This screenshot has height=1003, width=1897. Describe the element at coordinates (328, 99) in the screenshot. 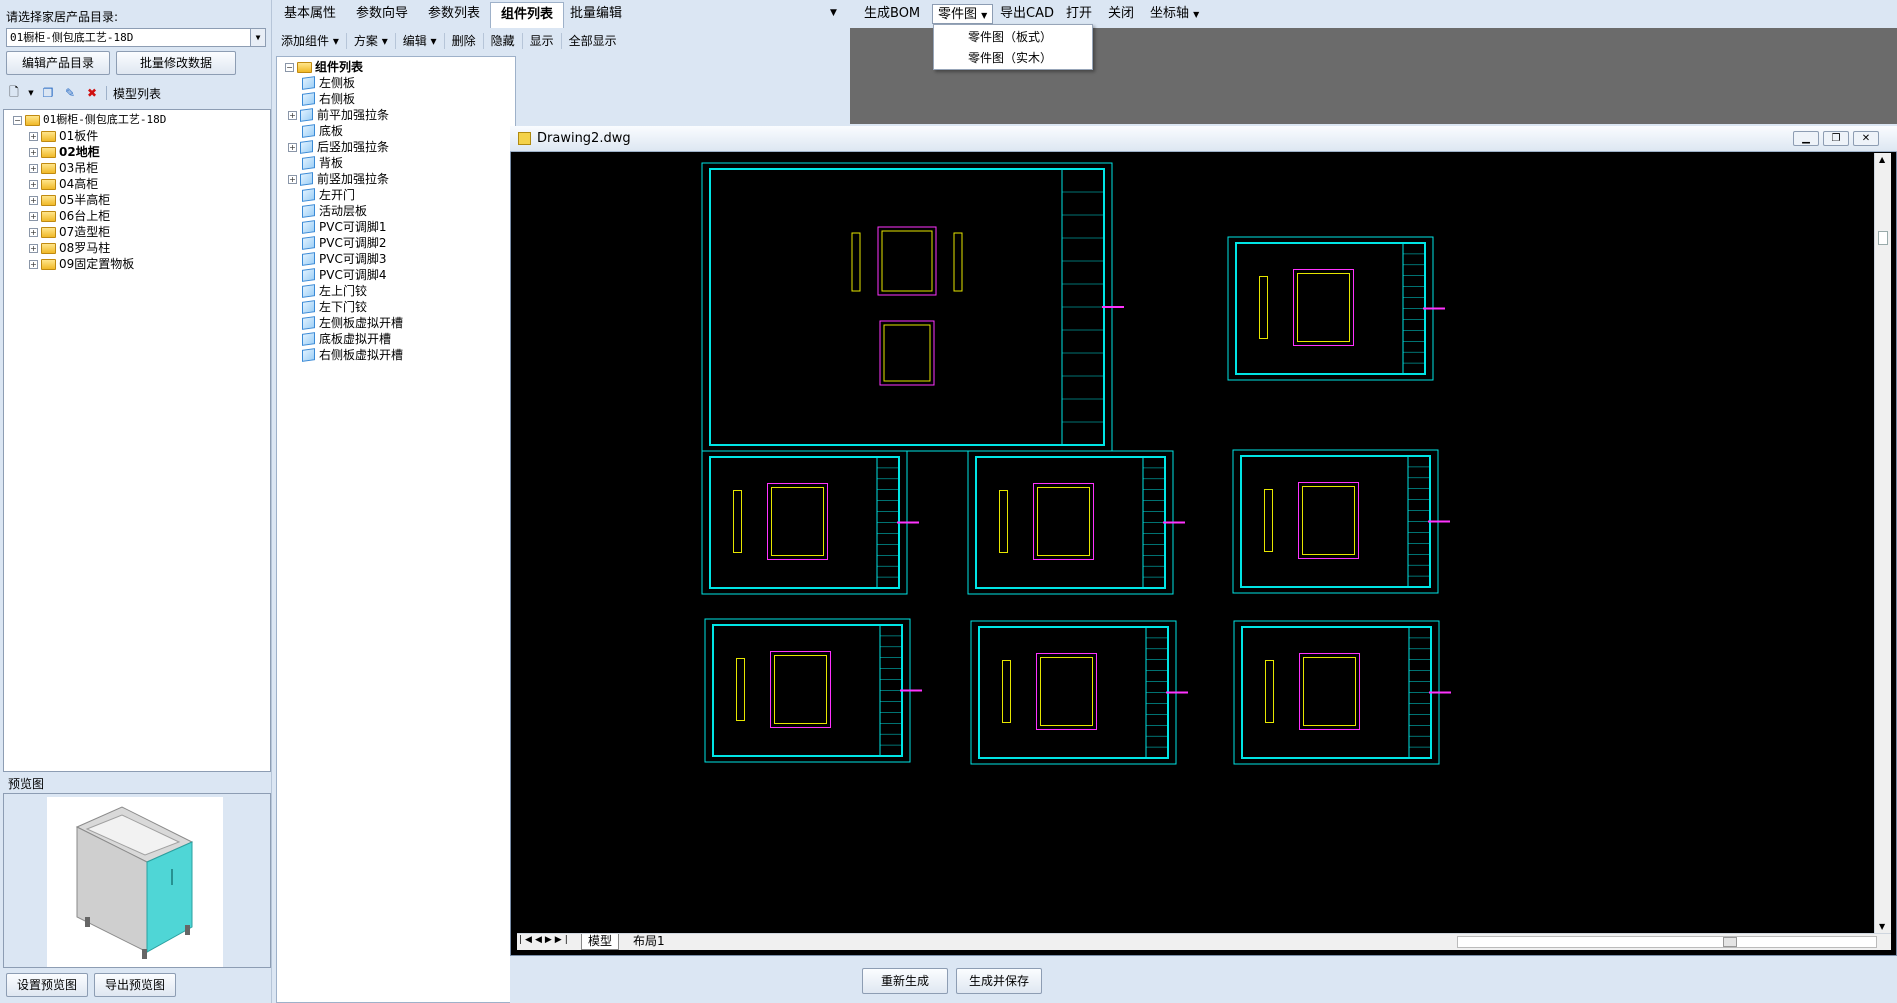

I see `component-item: 右侧板` at that location.